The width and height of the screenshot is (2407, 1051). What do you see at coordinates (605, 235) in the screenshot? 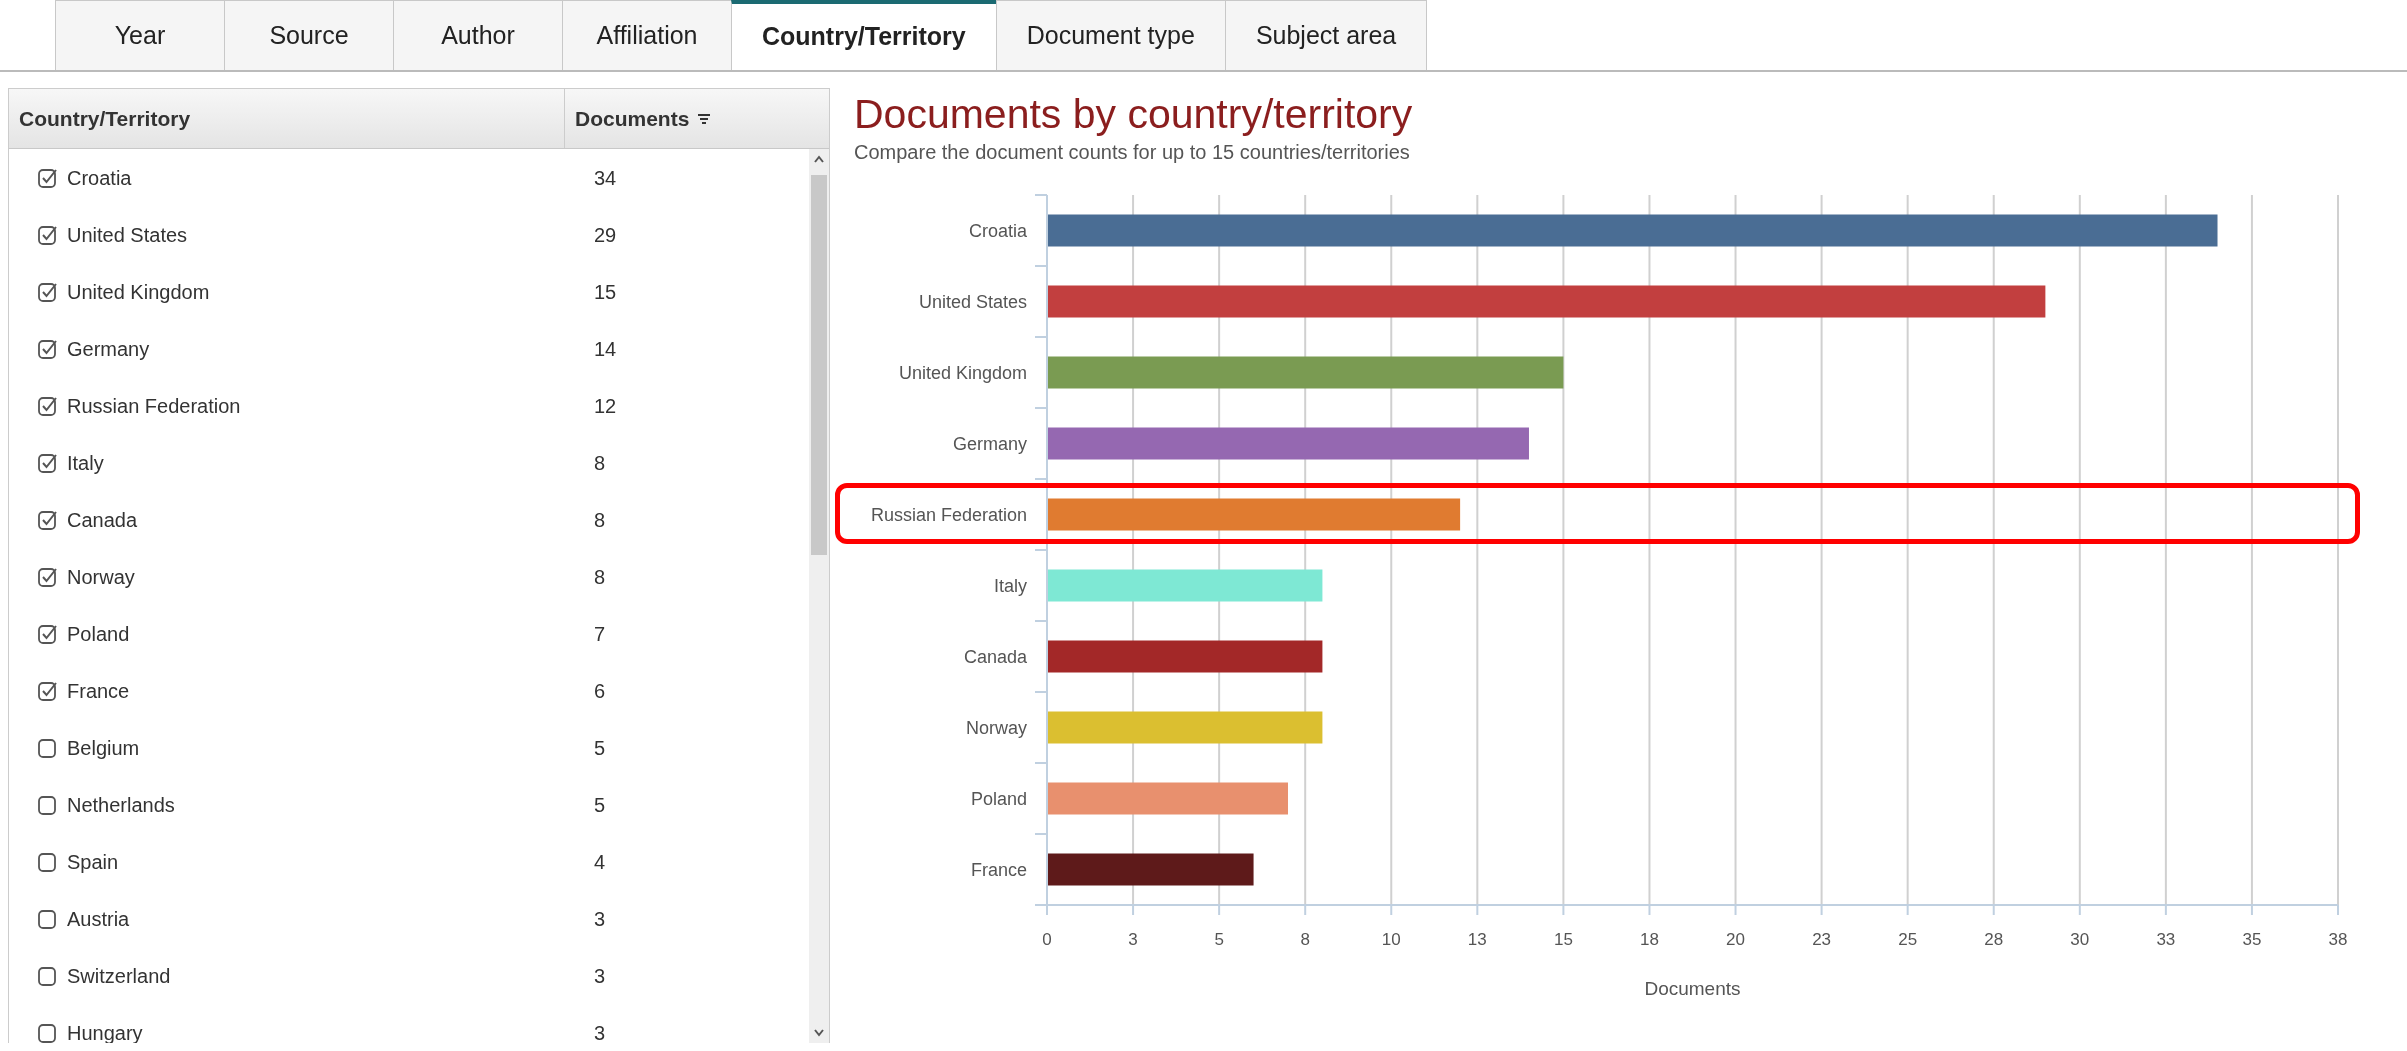
I see `document-count: 29` at bounding box center [605, 235].